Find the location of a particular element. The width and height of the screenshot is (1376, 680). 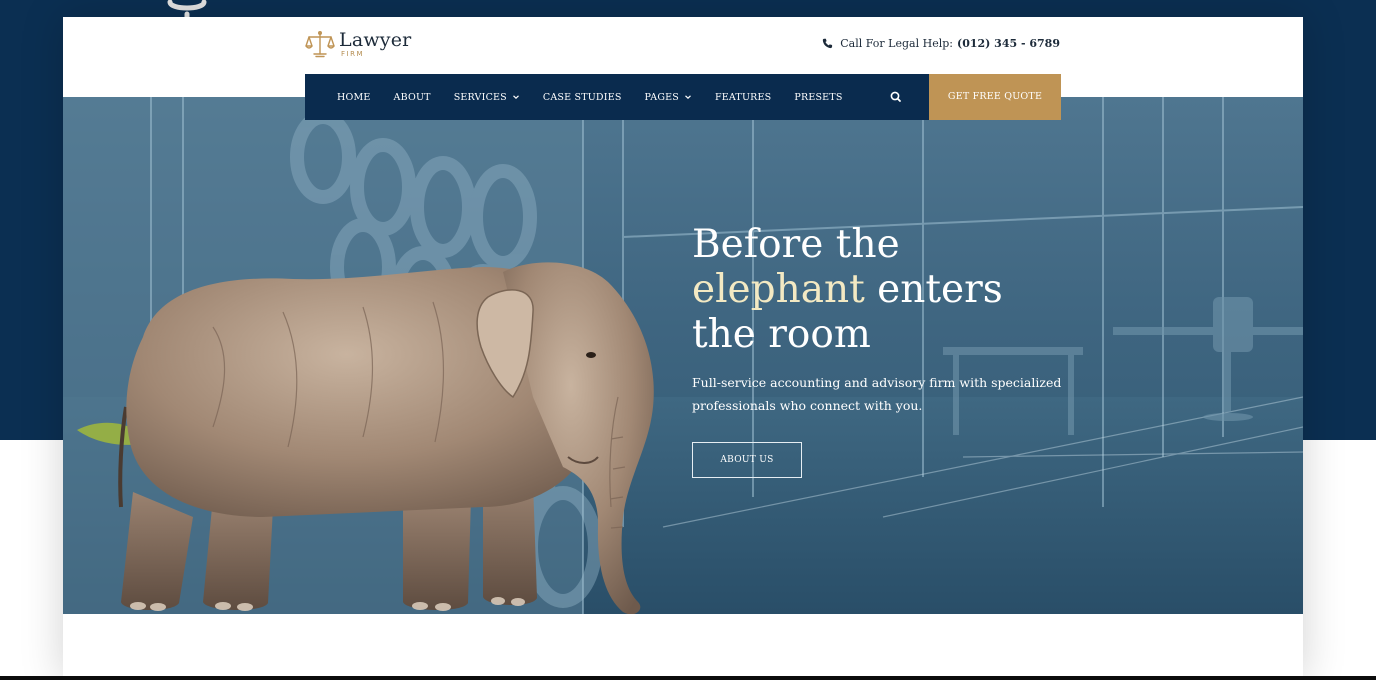

nav-item-case-studies: CASE STUDIES is located at coordinates (582, 97).